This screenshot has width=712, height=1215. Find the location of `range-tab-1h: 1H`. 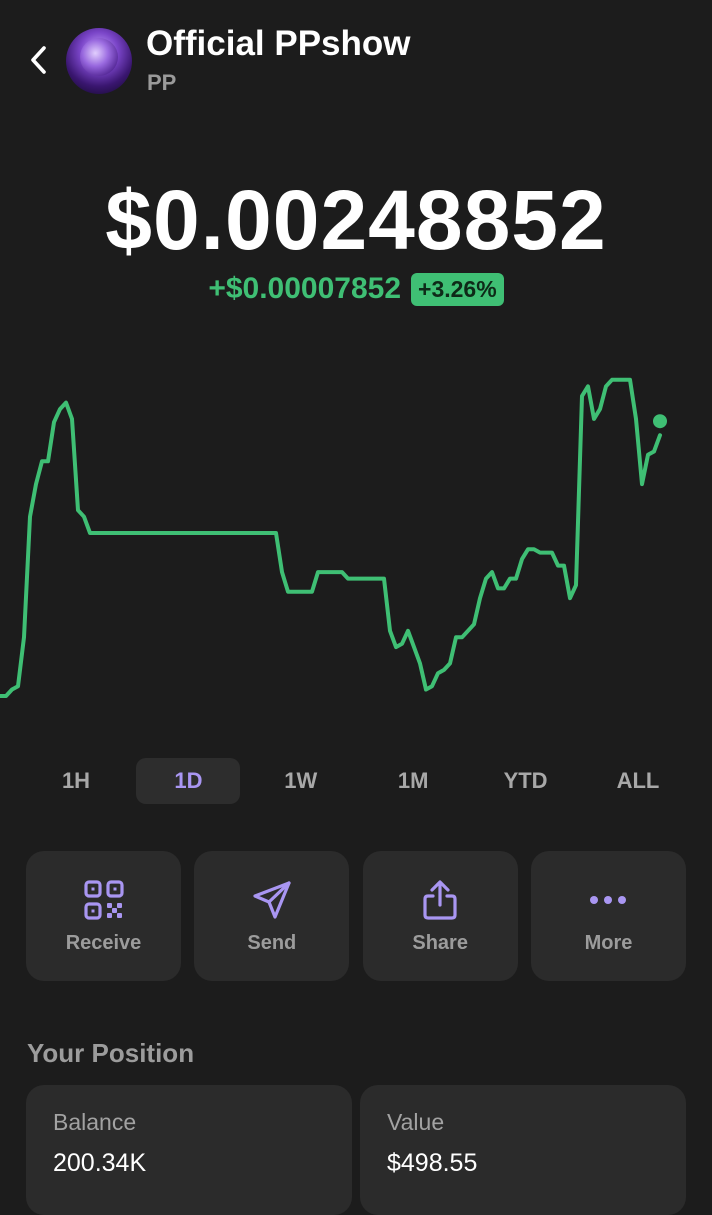

range-tab-1h: 1H is located at coordinates (76, 781).